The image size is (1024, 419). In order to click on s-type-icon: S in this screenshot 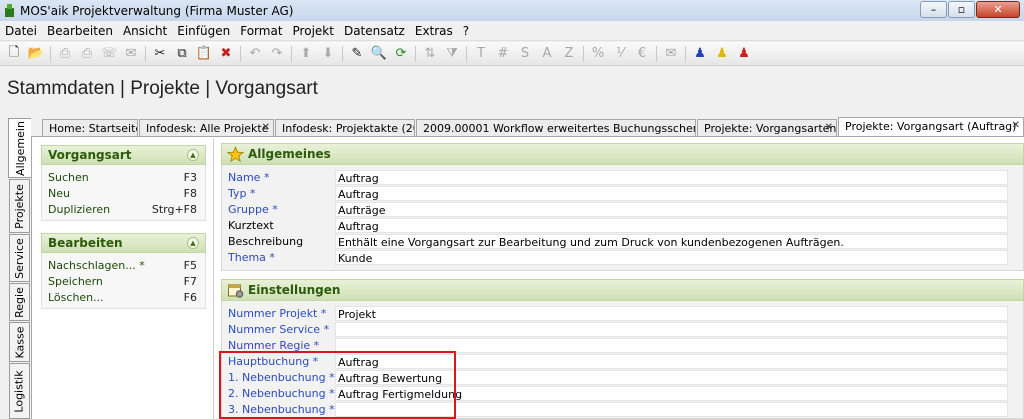, I will do `click(525, 54)`.